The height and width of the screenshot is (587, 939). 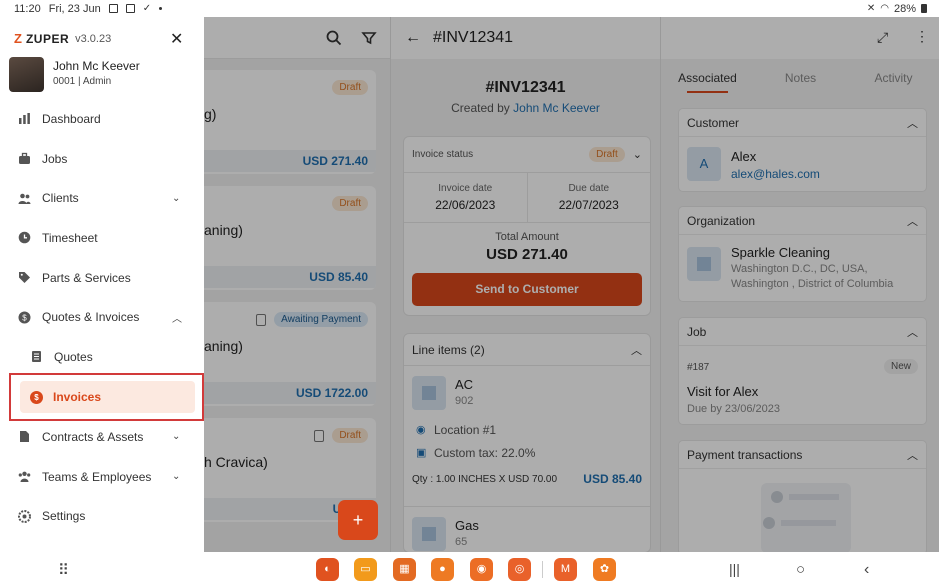 What do you see at coordinates (176, 39) in the screenshot?
I see `close-icon: ✕` at bounding box center [176, 39].